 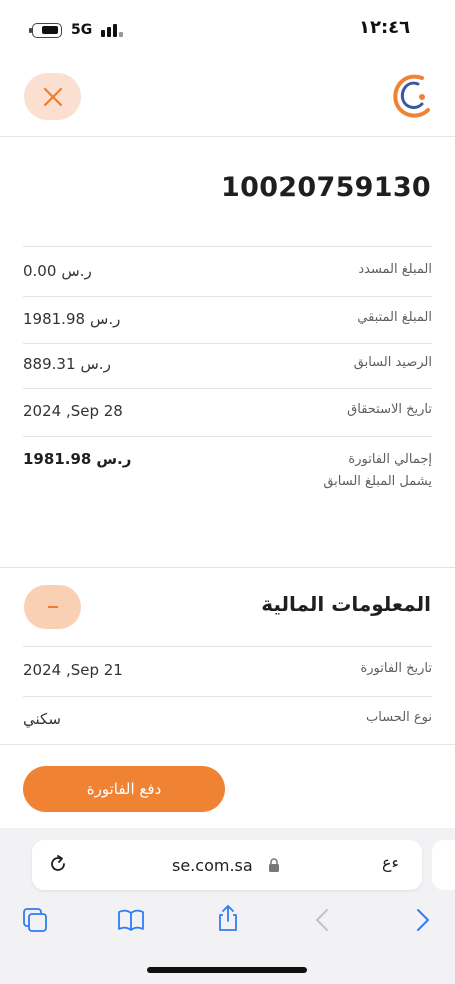 I want to click on next-tab-preview, so click(x=443, y=865).